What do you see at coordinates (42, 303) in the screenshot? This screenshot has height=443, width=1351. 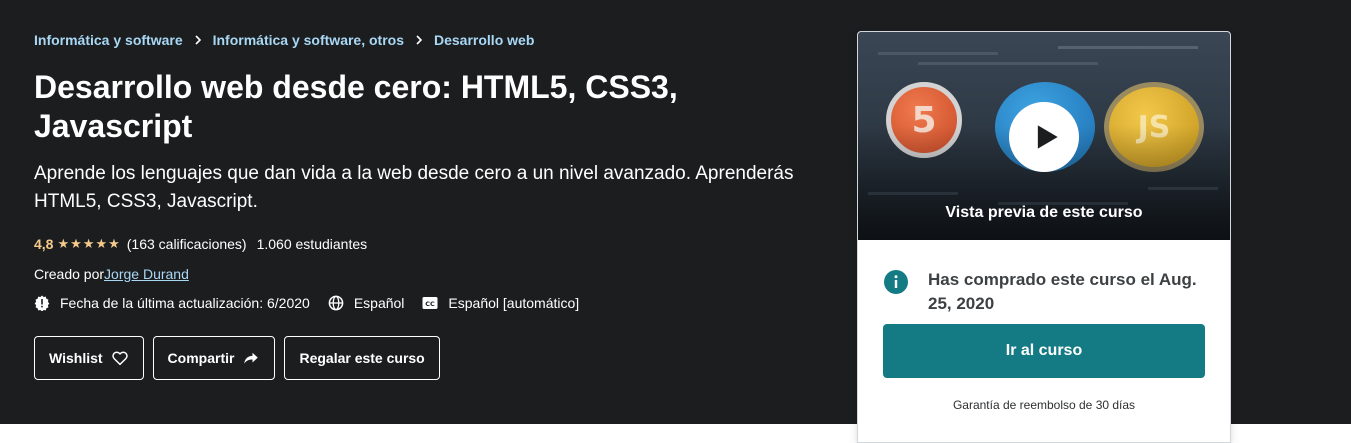 I see `update-badge-icon` at bounding box center [42, 303].